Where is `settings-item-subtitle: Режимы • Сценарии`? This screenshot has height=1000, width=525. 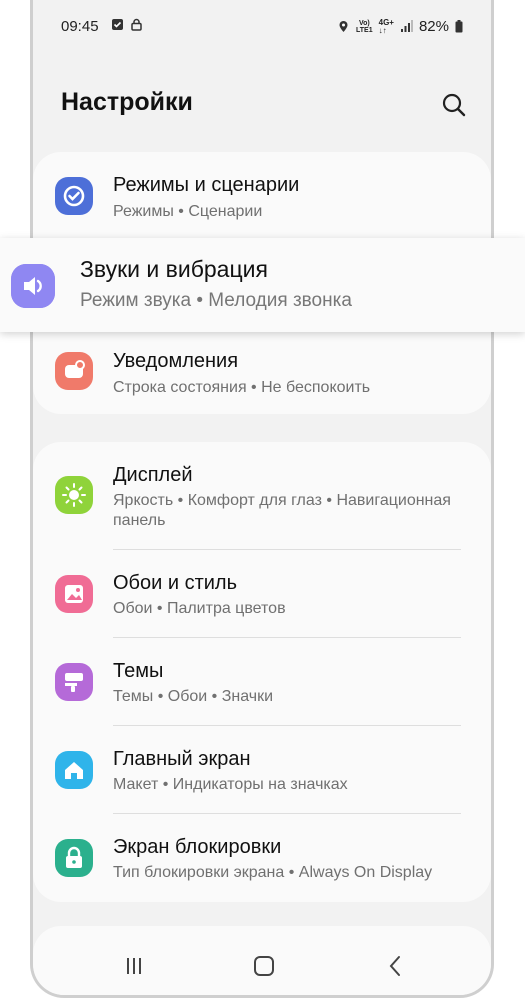
settings-item-subtitle: Режимы • Сценарии is located at coordinates (188, 211).